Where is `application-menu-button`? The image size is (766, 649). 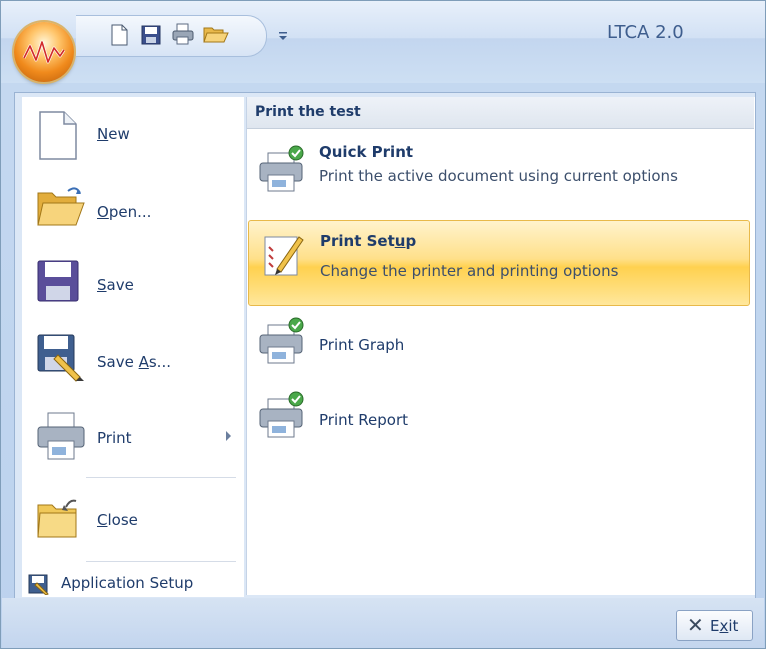 application-menu-button is located at coordinates (44, 52).